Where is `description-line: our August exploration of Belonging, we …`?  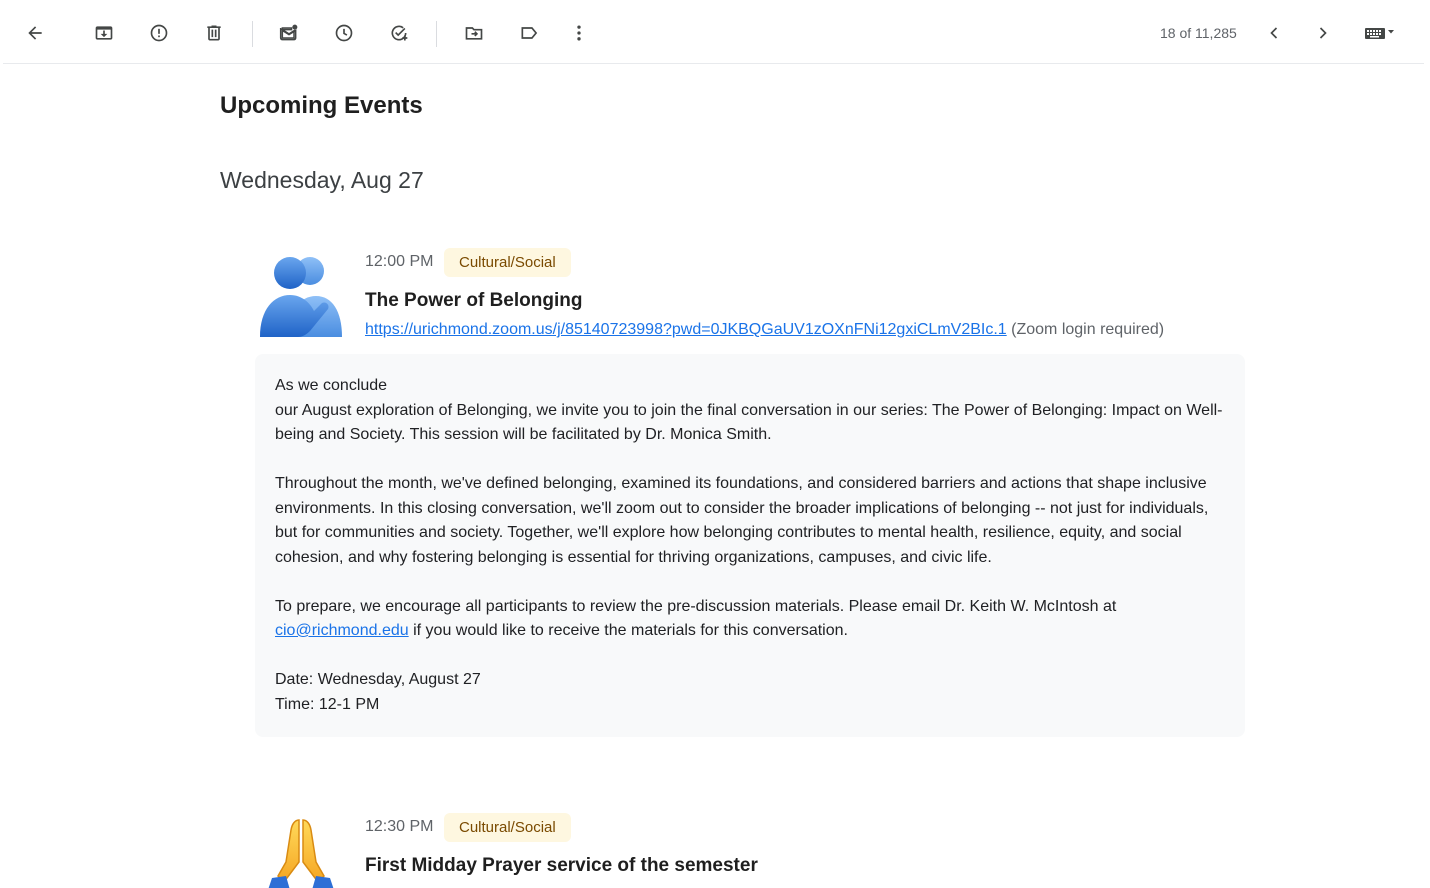 description-line: our August exploration of Belonging, we … is located at coordinates (749, 422).